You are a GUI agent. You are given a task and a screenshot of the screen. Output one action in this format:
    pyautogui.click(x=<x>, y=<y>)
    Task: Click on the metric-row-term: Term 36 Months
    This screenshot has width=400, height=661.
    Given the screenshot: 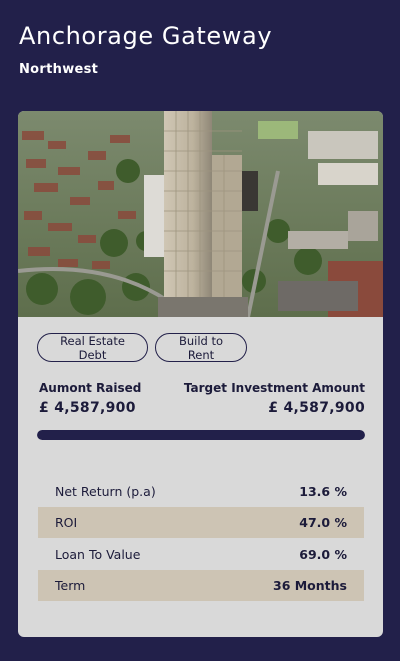 What is the action you would take?
    pyautogui.click(x=201, y=585)
    